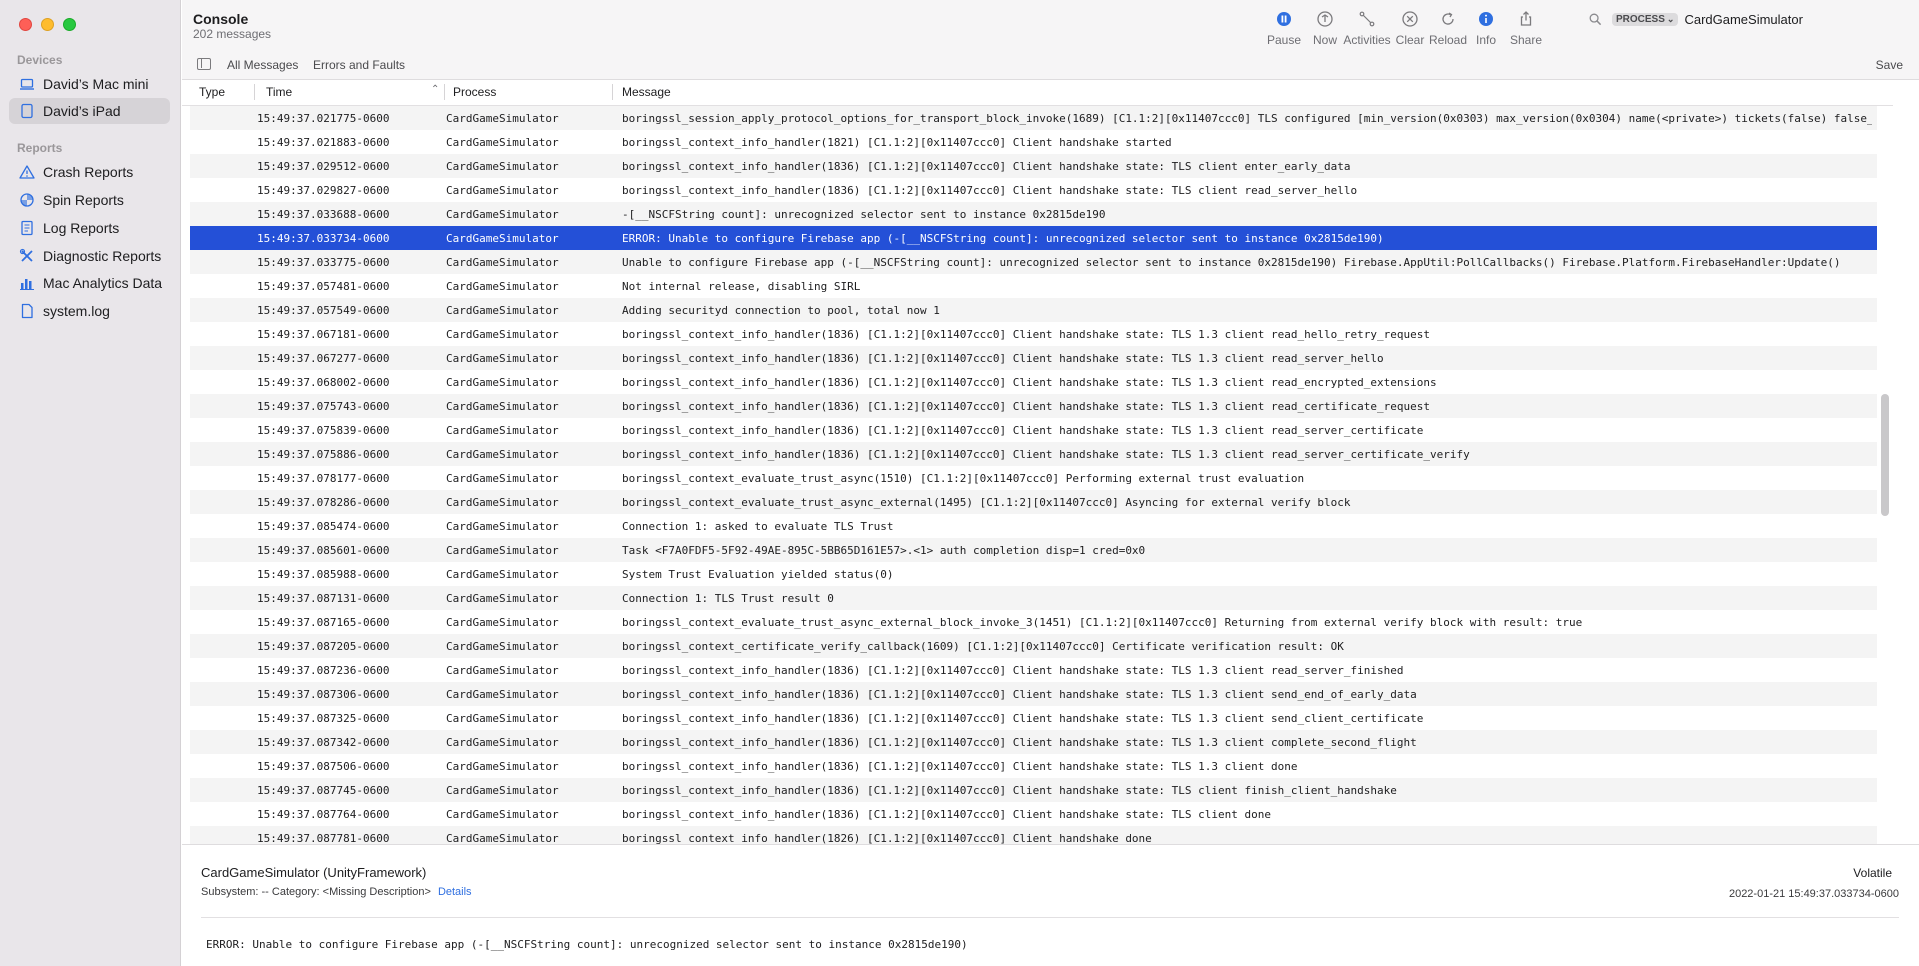  I want to click on search-token-process: PROCESS ⌄, so click(1645, 19).